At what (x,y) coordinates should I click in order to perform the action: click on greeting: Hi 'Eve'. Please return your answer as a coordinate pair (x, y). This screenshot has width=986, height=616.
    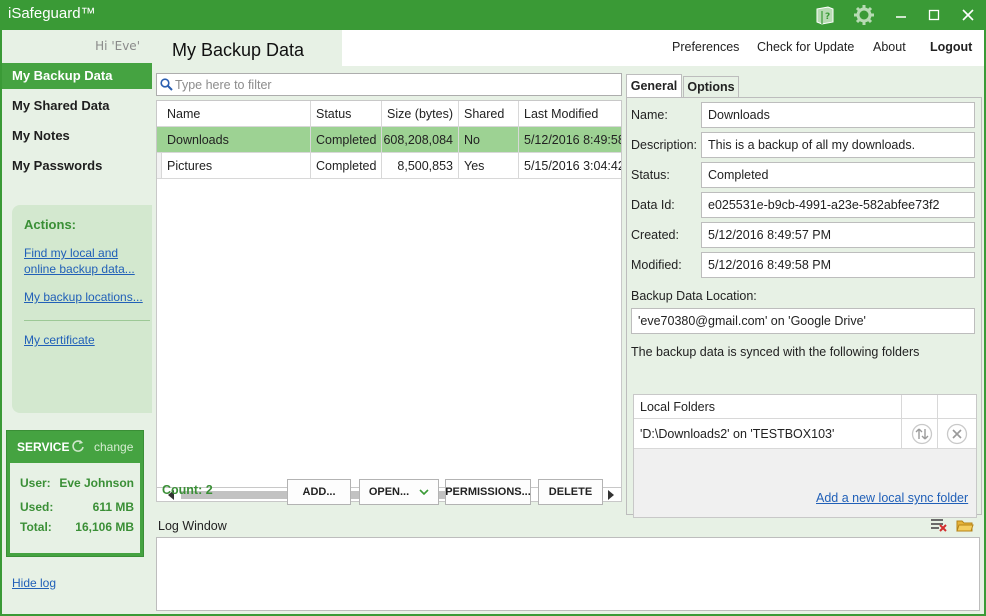
    Looking at the image, I should click on (117, 46).